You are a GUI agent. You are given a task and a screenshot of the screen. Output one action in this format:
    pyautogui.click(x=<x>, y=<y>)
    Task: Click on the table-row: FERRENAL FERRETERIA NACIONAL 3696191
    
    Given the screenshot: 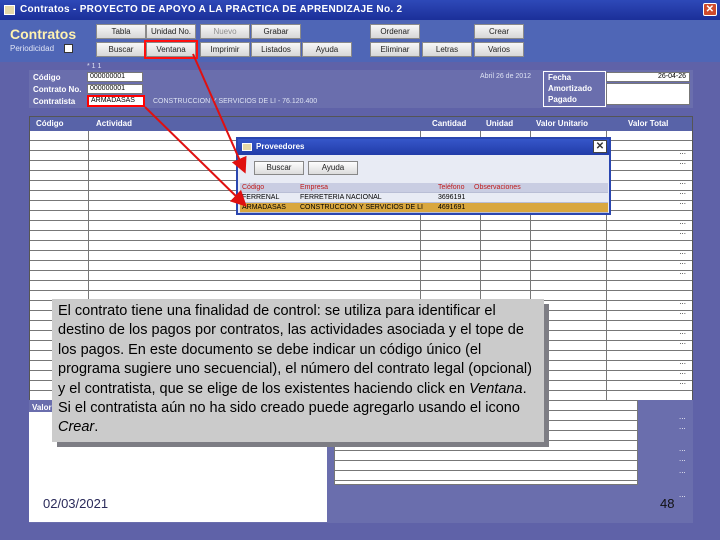 What is the action you would take?
    pyautogui.click(x=424, y=198)
    